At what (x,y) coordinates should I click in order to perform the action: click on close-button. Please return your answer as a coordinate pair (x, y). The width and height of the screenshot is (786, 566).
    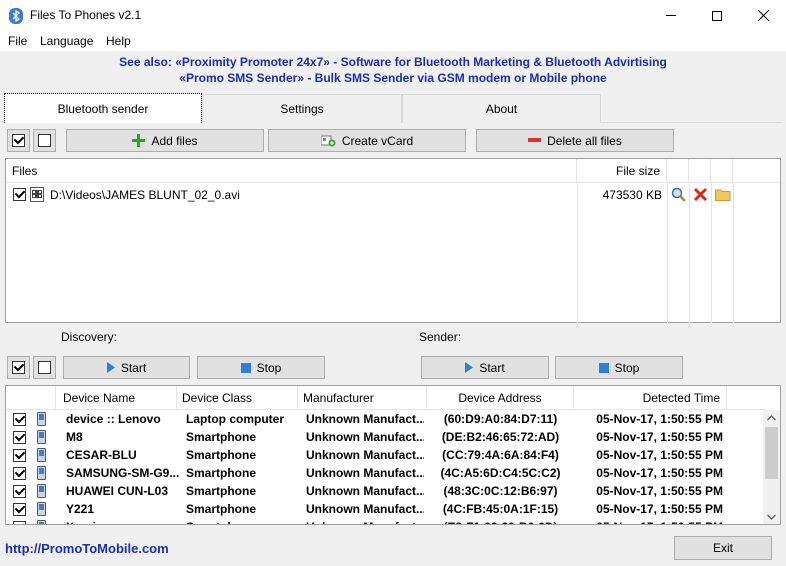
    Looking at the image, I should click on (763, 15).